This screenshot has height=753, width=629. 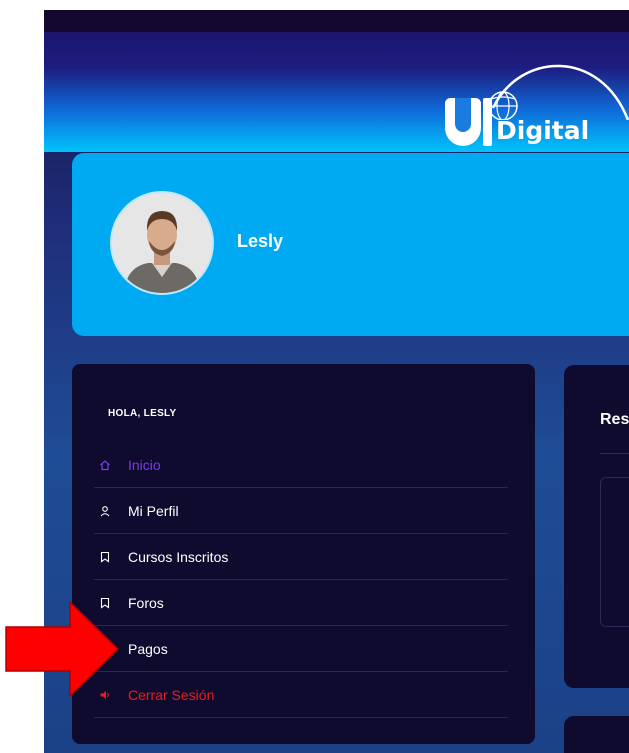 What do you see at coordinates (534, 106) in the screenshot?
I see `brand-logo: Digital` at bounding box center [534, 106].